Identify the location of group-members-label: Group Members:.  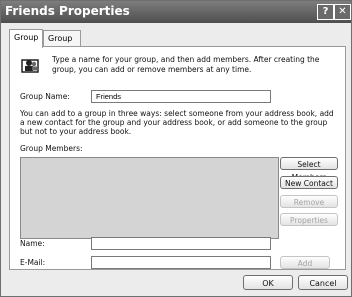
(51, 148).